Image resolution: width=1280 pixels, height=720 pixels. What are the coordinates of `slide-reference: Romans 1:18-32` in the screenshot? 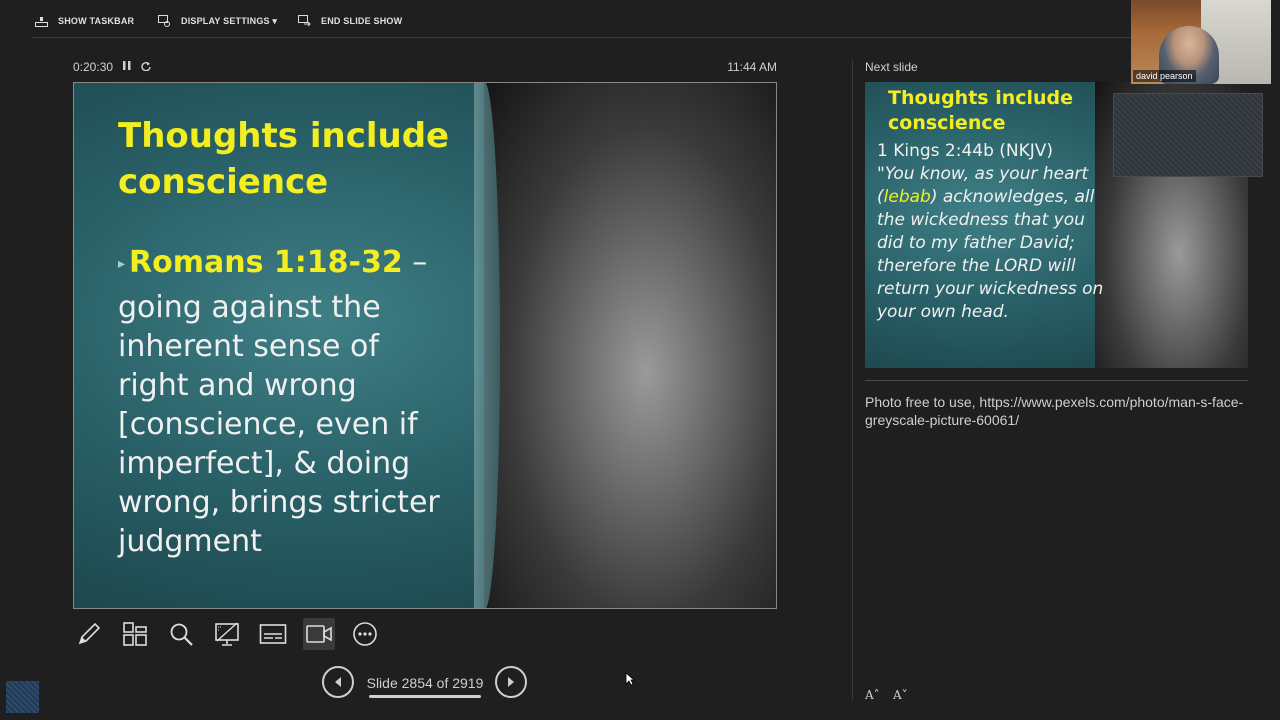 It's located at (266, 262).